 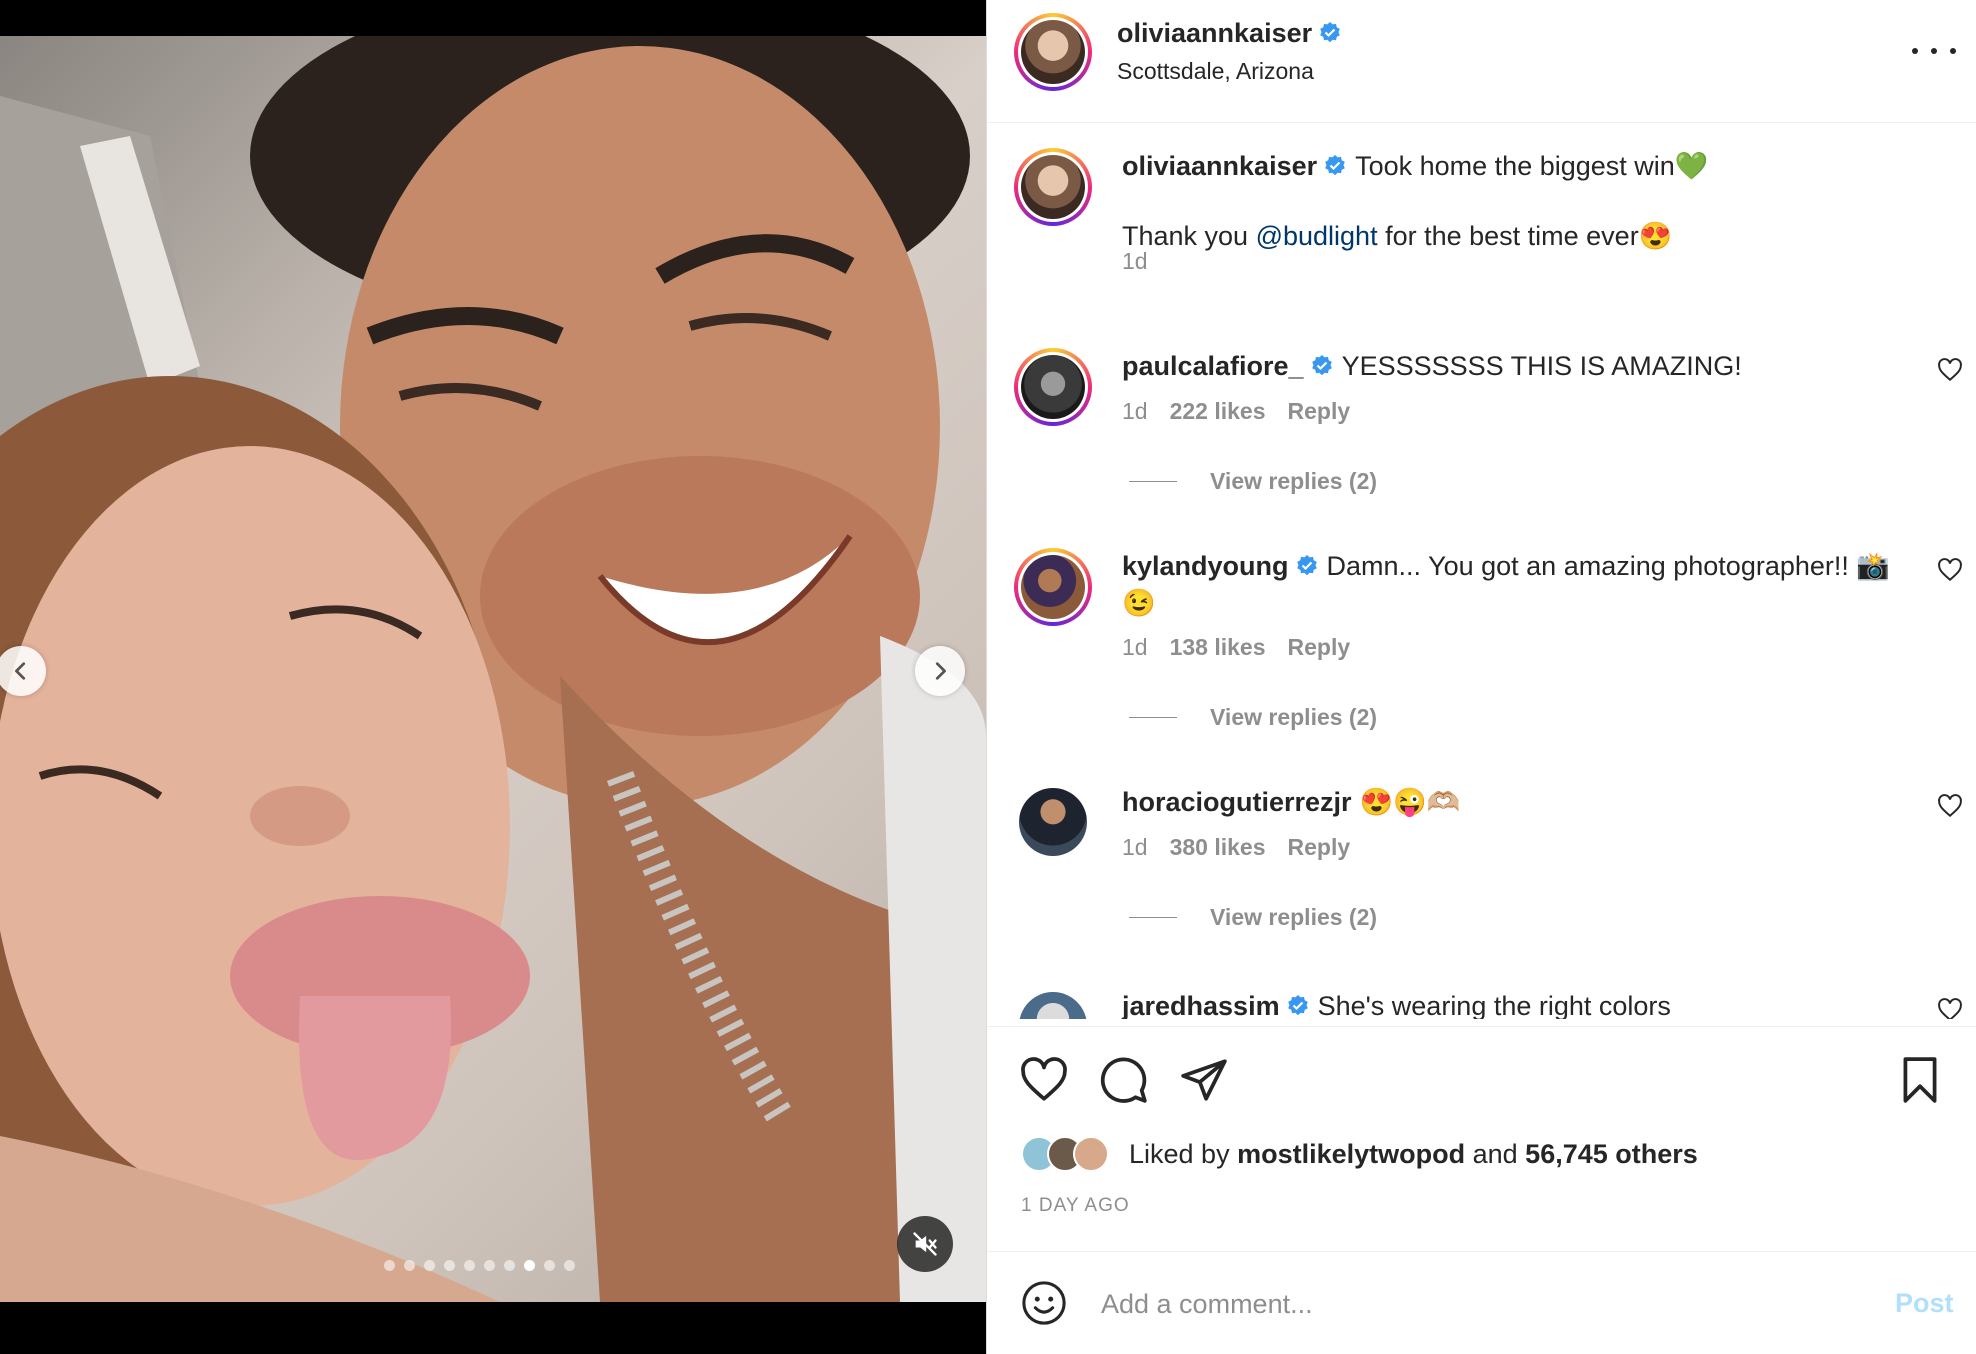 I want to click on liked-by-others-link: 56,745 others, so click(x=1611, y=1154).